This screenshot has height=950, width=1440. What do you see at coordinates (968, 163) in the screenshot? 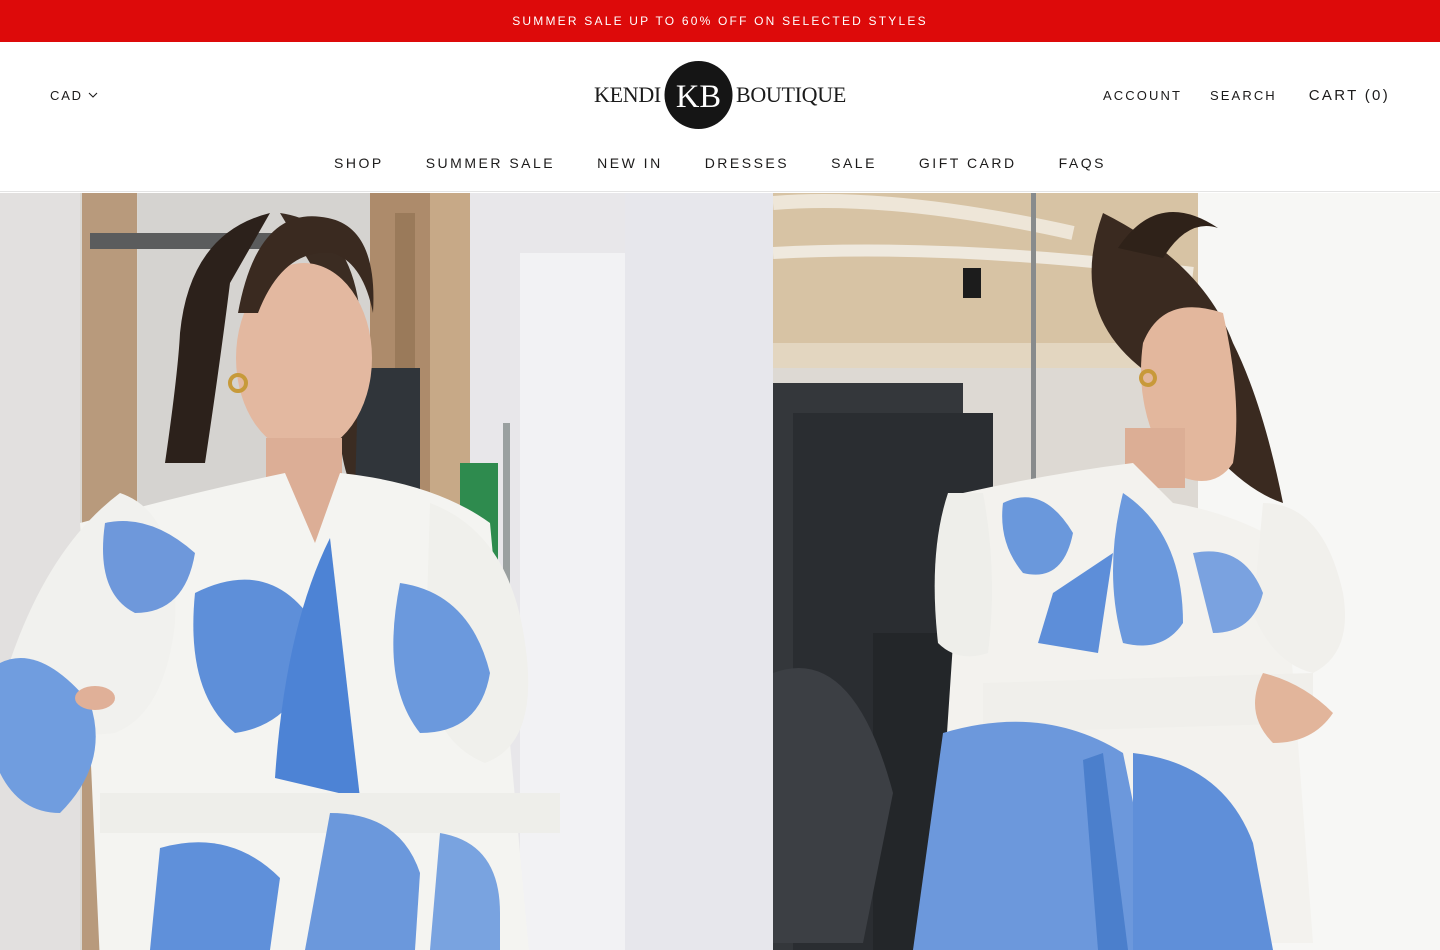
I see `nav-item-gift-card: GIFT CARD` at bounding box center [968, 163].